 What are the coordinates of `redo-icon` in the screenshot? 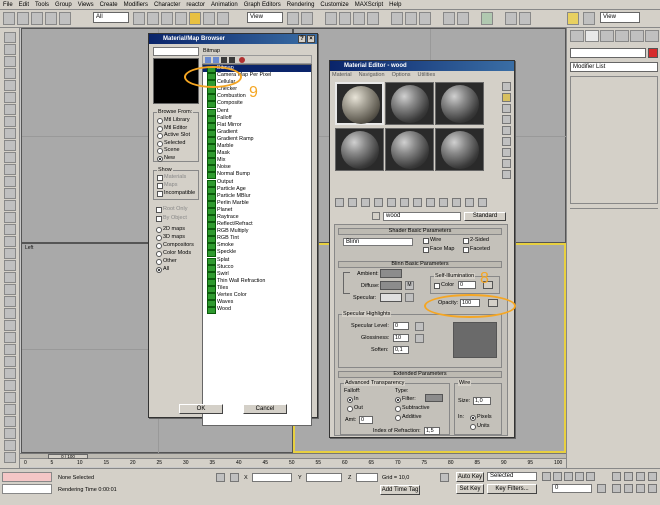 It's located at (23, 18).